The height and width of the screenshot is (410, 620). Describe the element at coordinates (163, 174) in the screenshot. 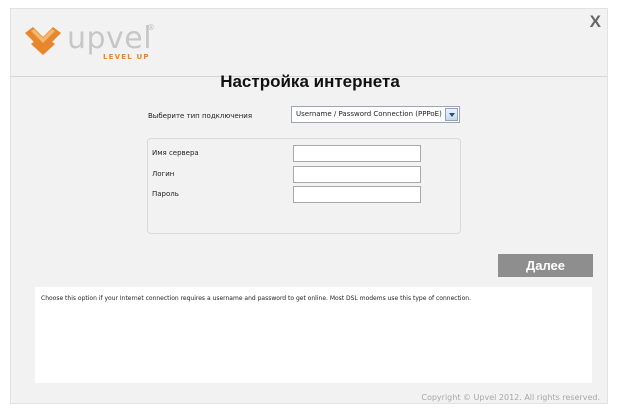

I see `login-label: Логин` at that location.